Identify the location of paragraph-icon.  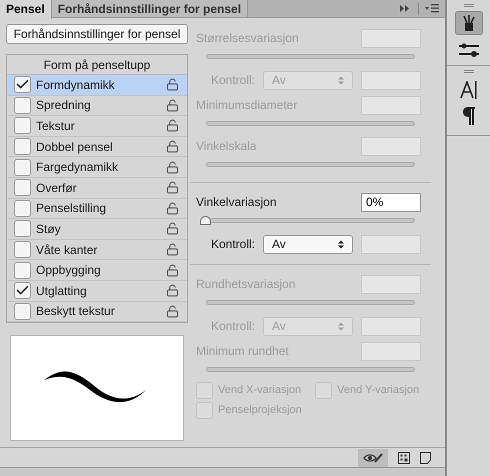
(468, 116).